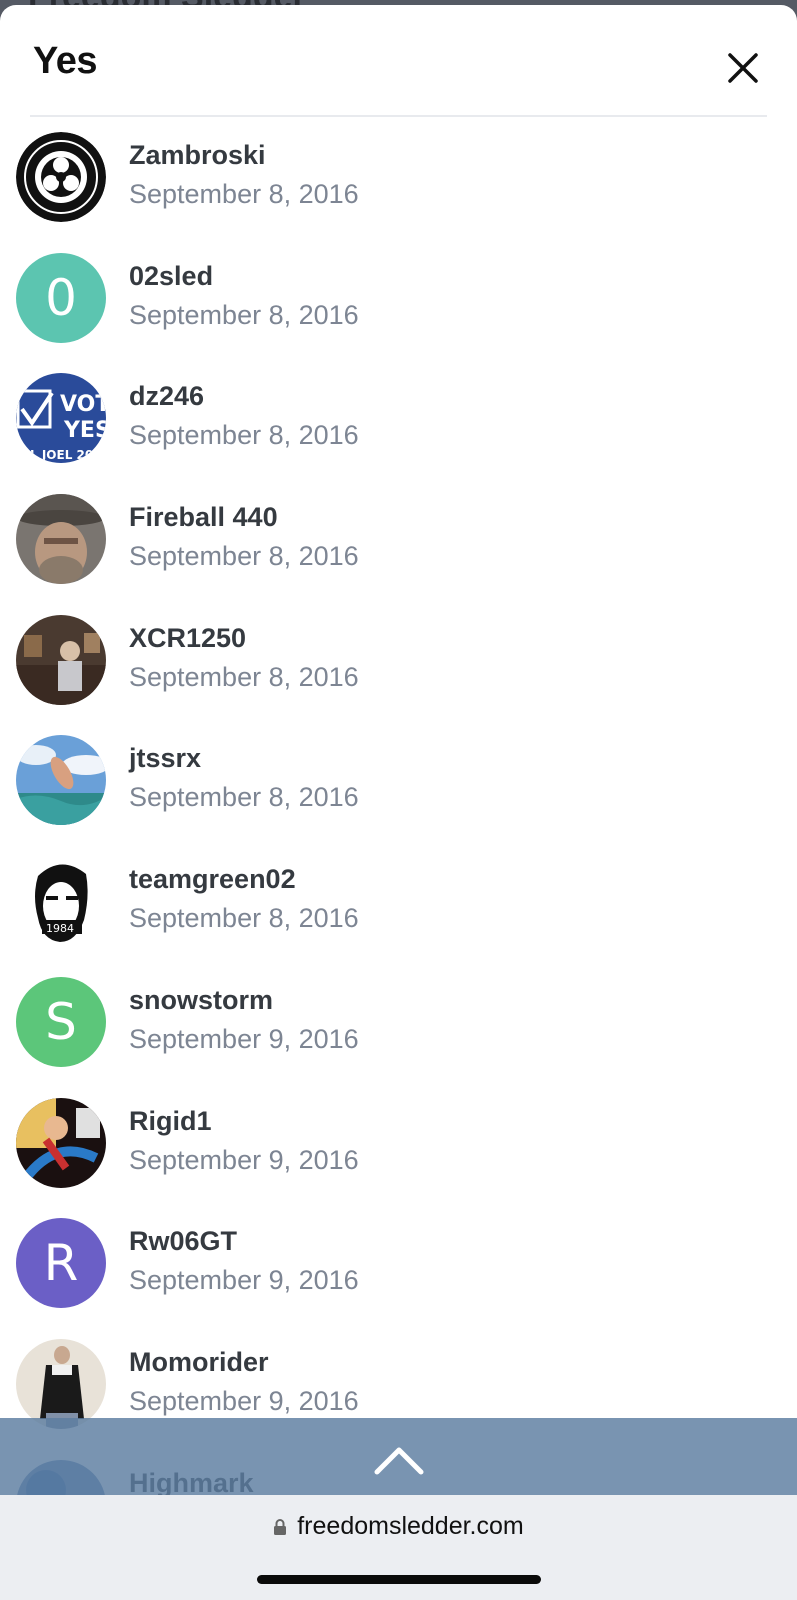 The height and width of the screenshot is (1600, 797). What do you see at coordinates (187, 638) in the screenshot?
I see `user-name-link: XCR1250` at bounding box center [187, 638].